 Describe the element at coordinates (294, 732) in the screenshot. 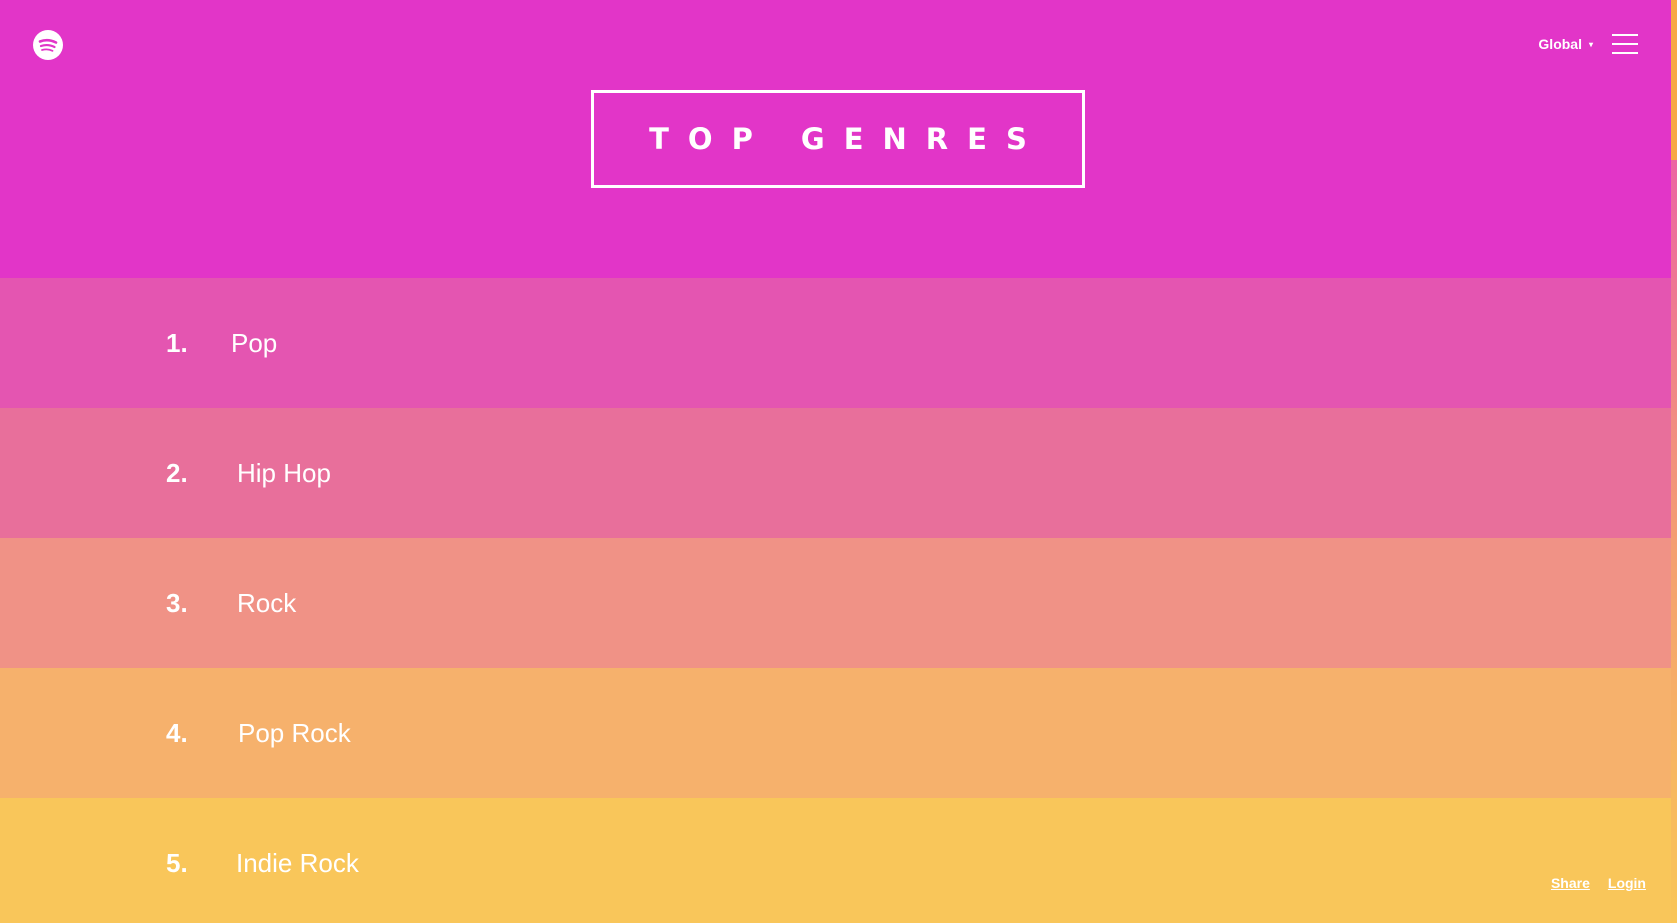

I see `genre-name: Pop Rock` at that location.